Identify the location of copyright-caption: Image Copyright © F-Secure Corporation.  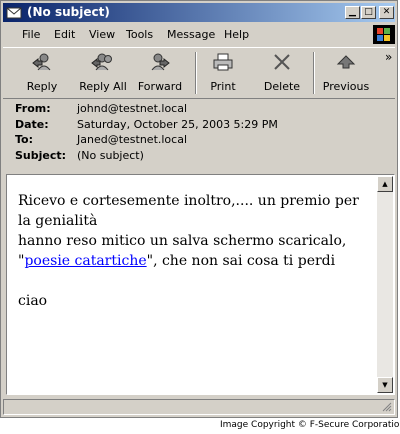
(310, 425).